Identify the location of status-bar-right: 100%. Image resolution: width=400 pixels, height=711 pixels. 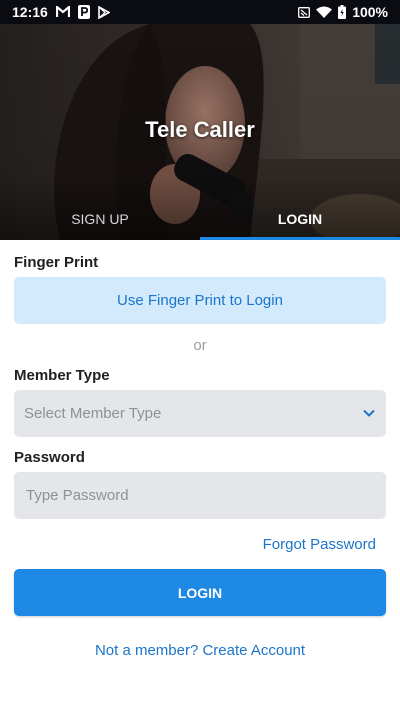
(343, 12).